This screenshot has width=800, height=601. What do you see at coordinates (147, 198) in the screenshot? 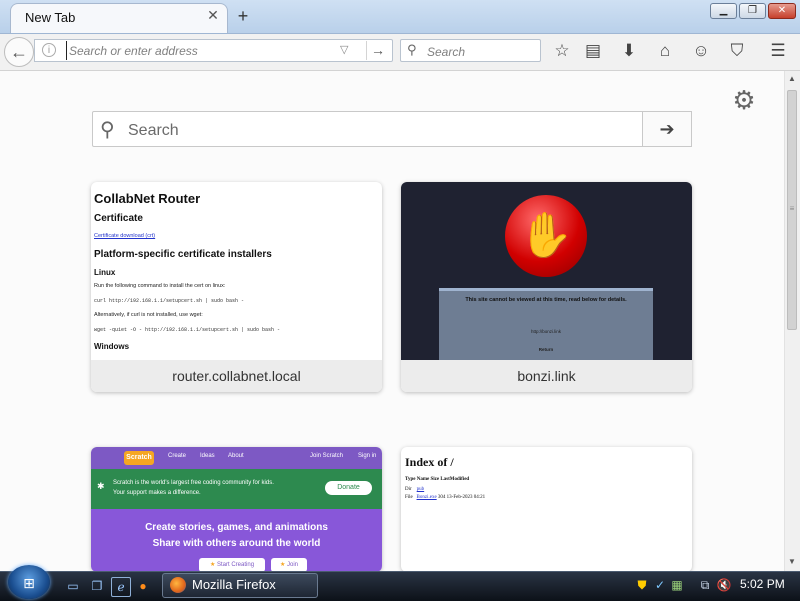
I see `thumb-heading: CollabNet Router` at bounding box center [147, 198].